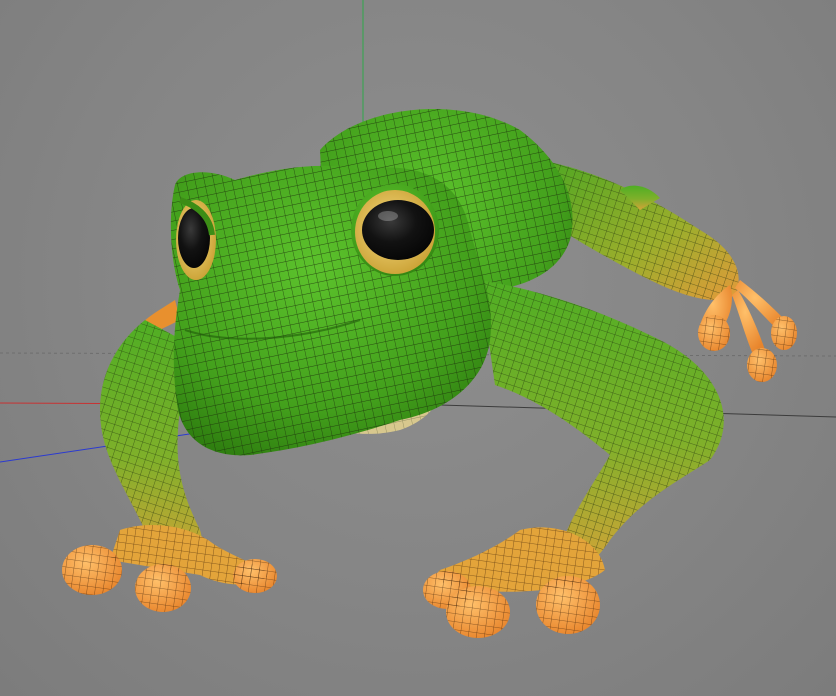 The image size is (836, 696). I want to click on right-front-foot, so click(514, 582).